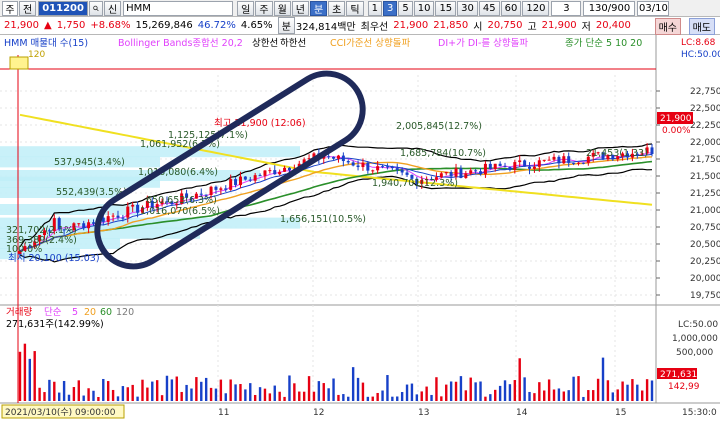  Describe the element at coordinates (700, 55) in the screenshot. I see `hc-label: HC:50.00` at that location.